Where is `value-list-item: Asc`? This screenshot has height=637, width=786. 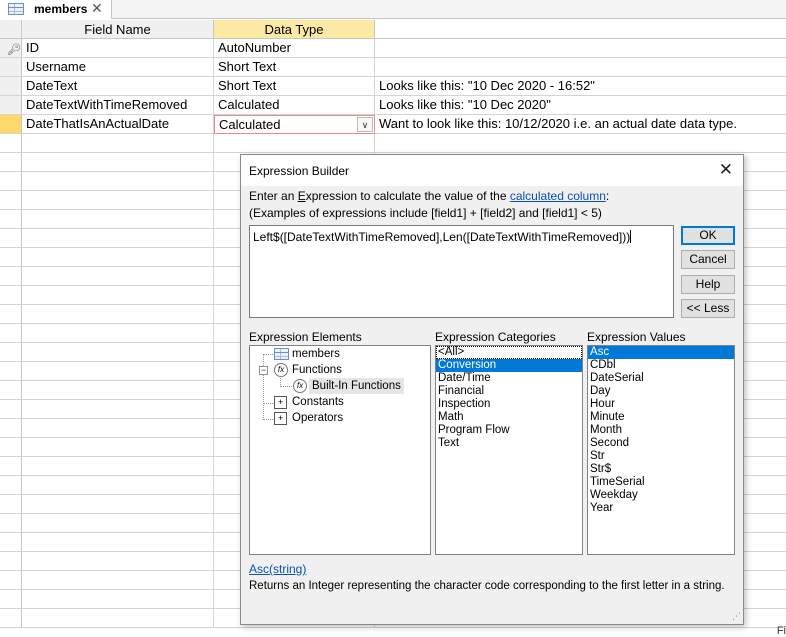 value-list-item: Asc is located at coordinates (661, 352).